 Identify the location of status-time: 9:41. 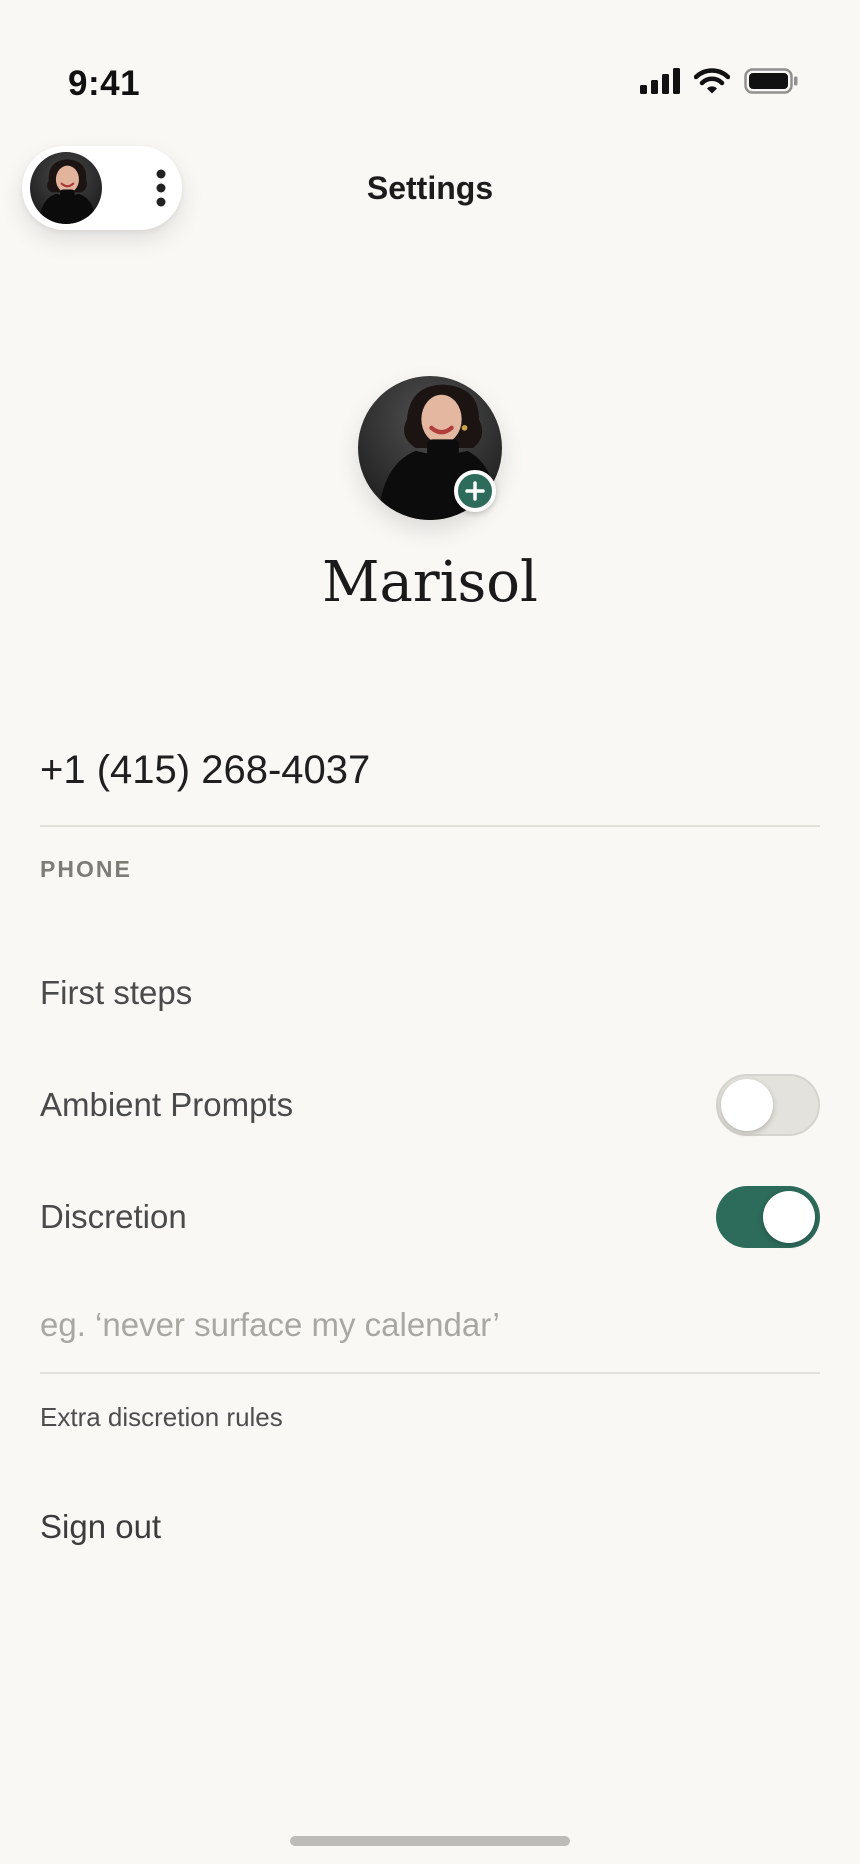
(104, 83).